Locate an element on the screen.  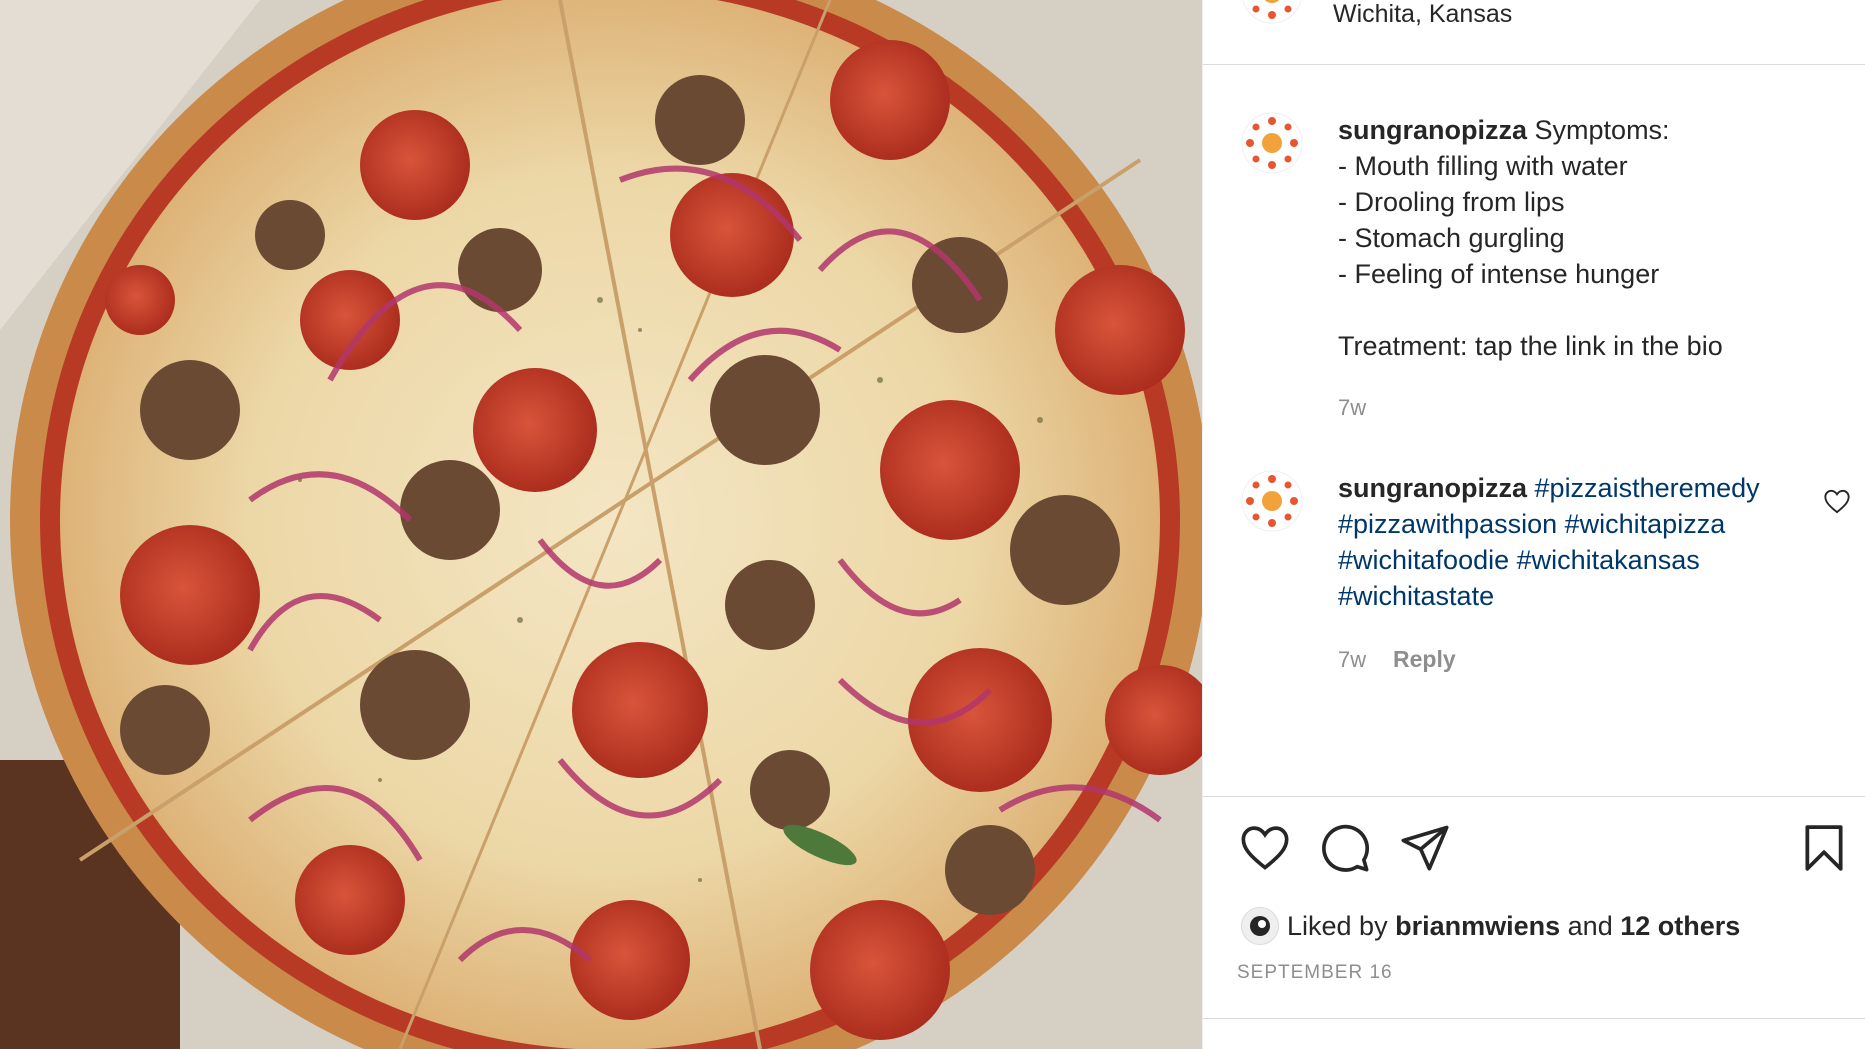
profile-icon is located at coordinates (1260, 926).